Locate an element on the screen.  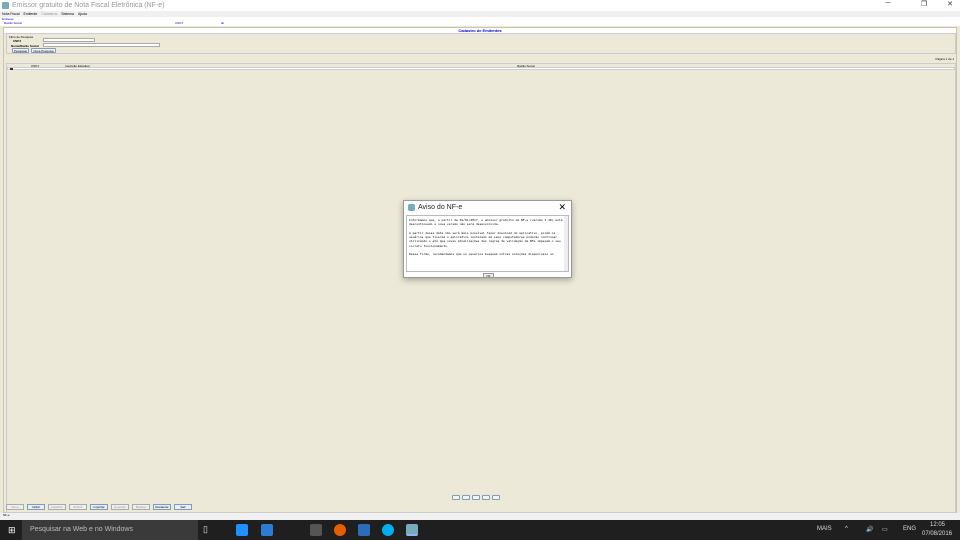
emitter-bar: Emitente Razão Social CNPJ IE is located at coordinates (480, 21).